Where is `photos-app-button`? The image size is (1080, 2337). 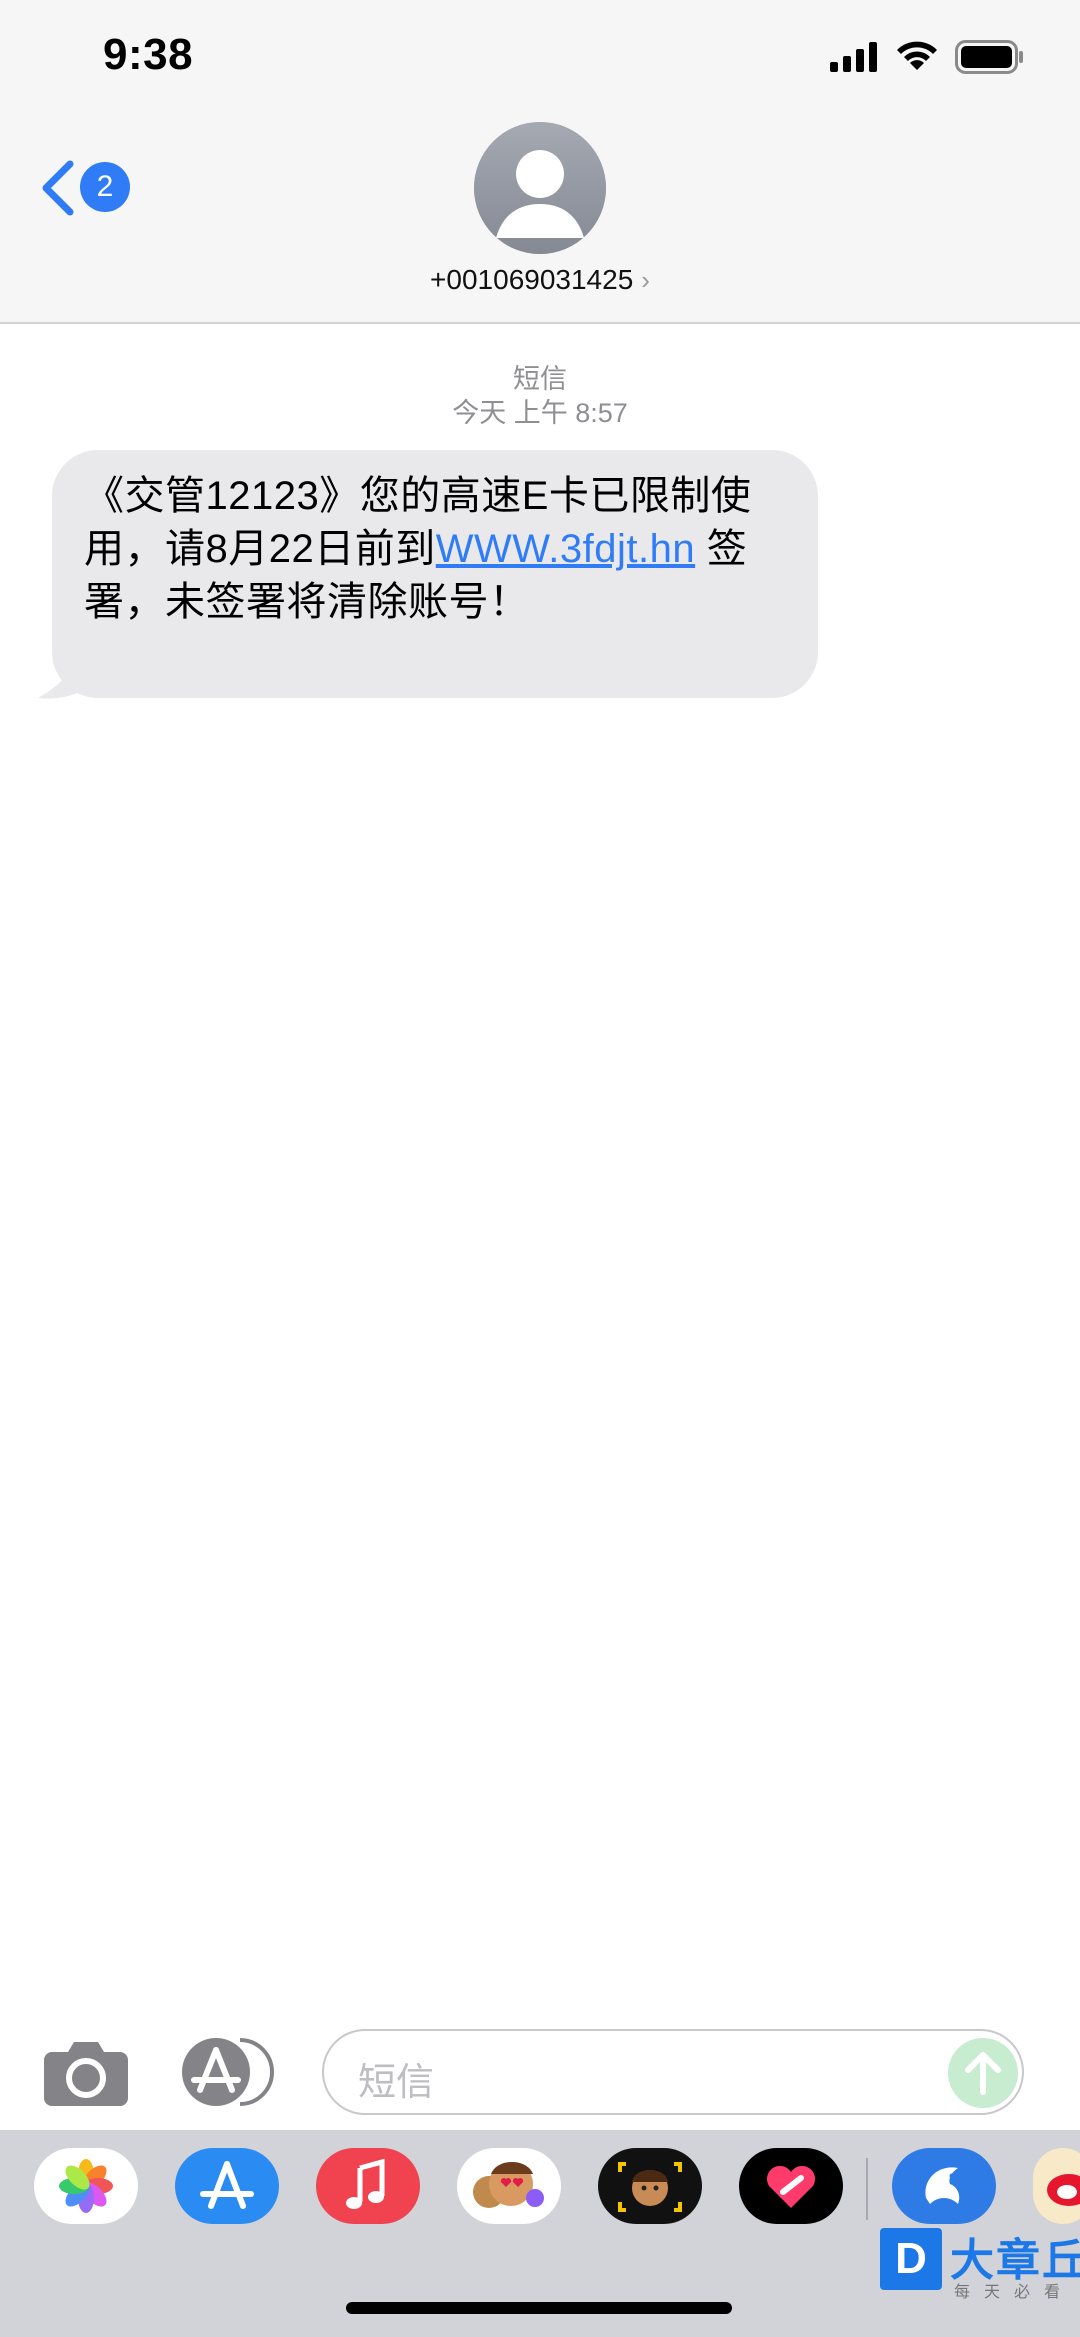 photos-app-button is located at coordinates (86, 2186).